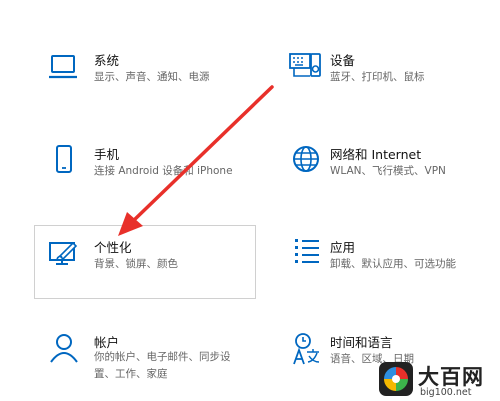 Image resolution: width=500 pixels, height=401 pixels. I want to click on globe-icon, so click(306, 162).